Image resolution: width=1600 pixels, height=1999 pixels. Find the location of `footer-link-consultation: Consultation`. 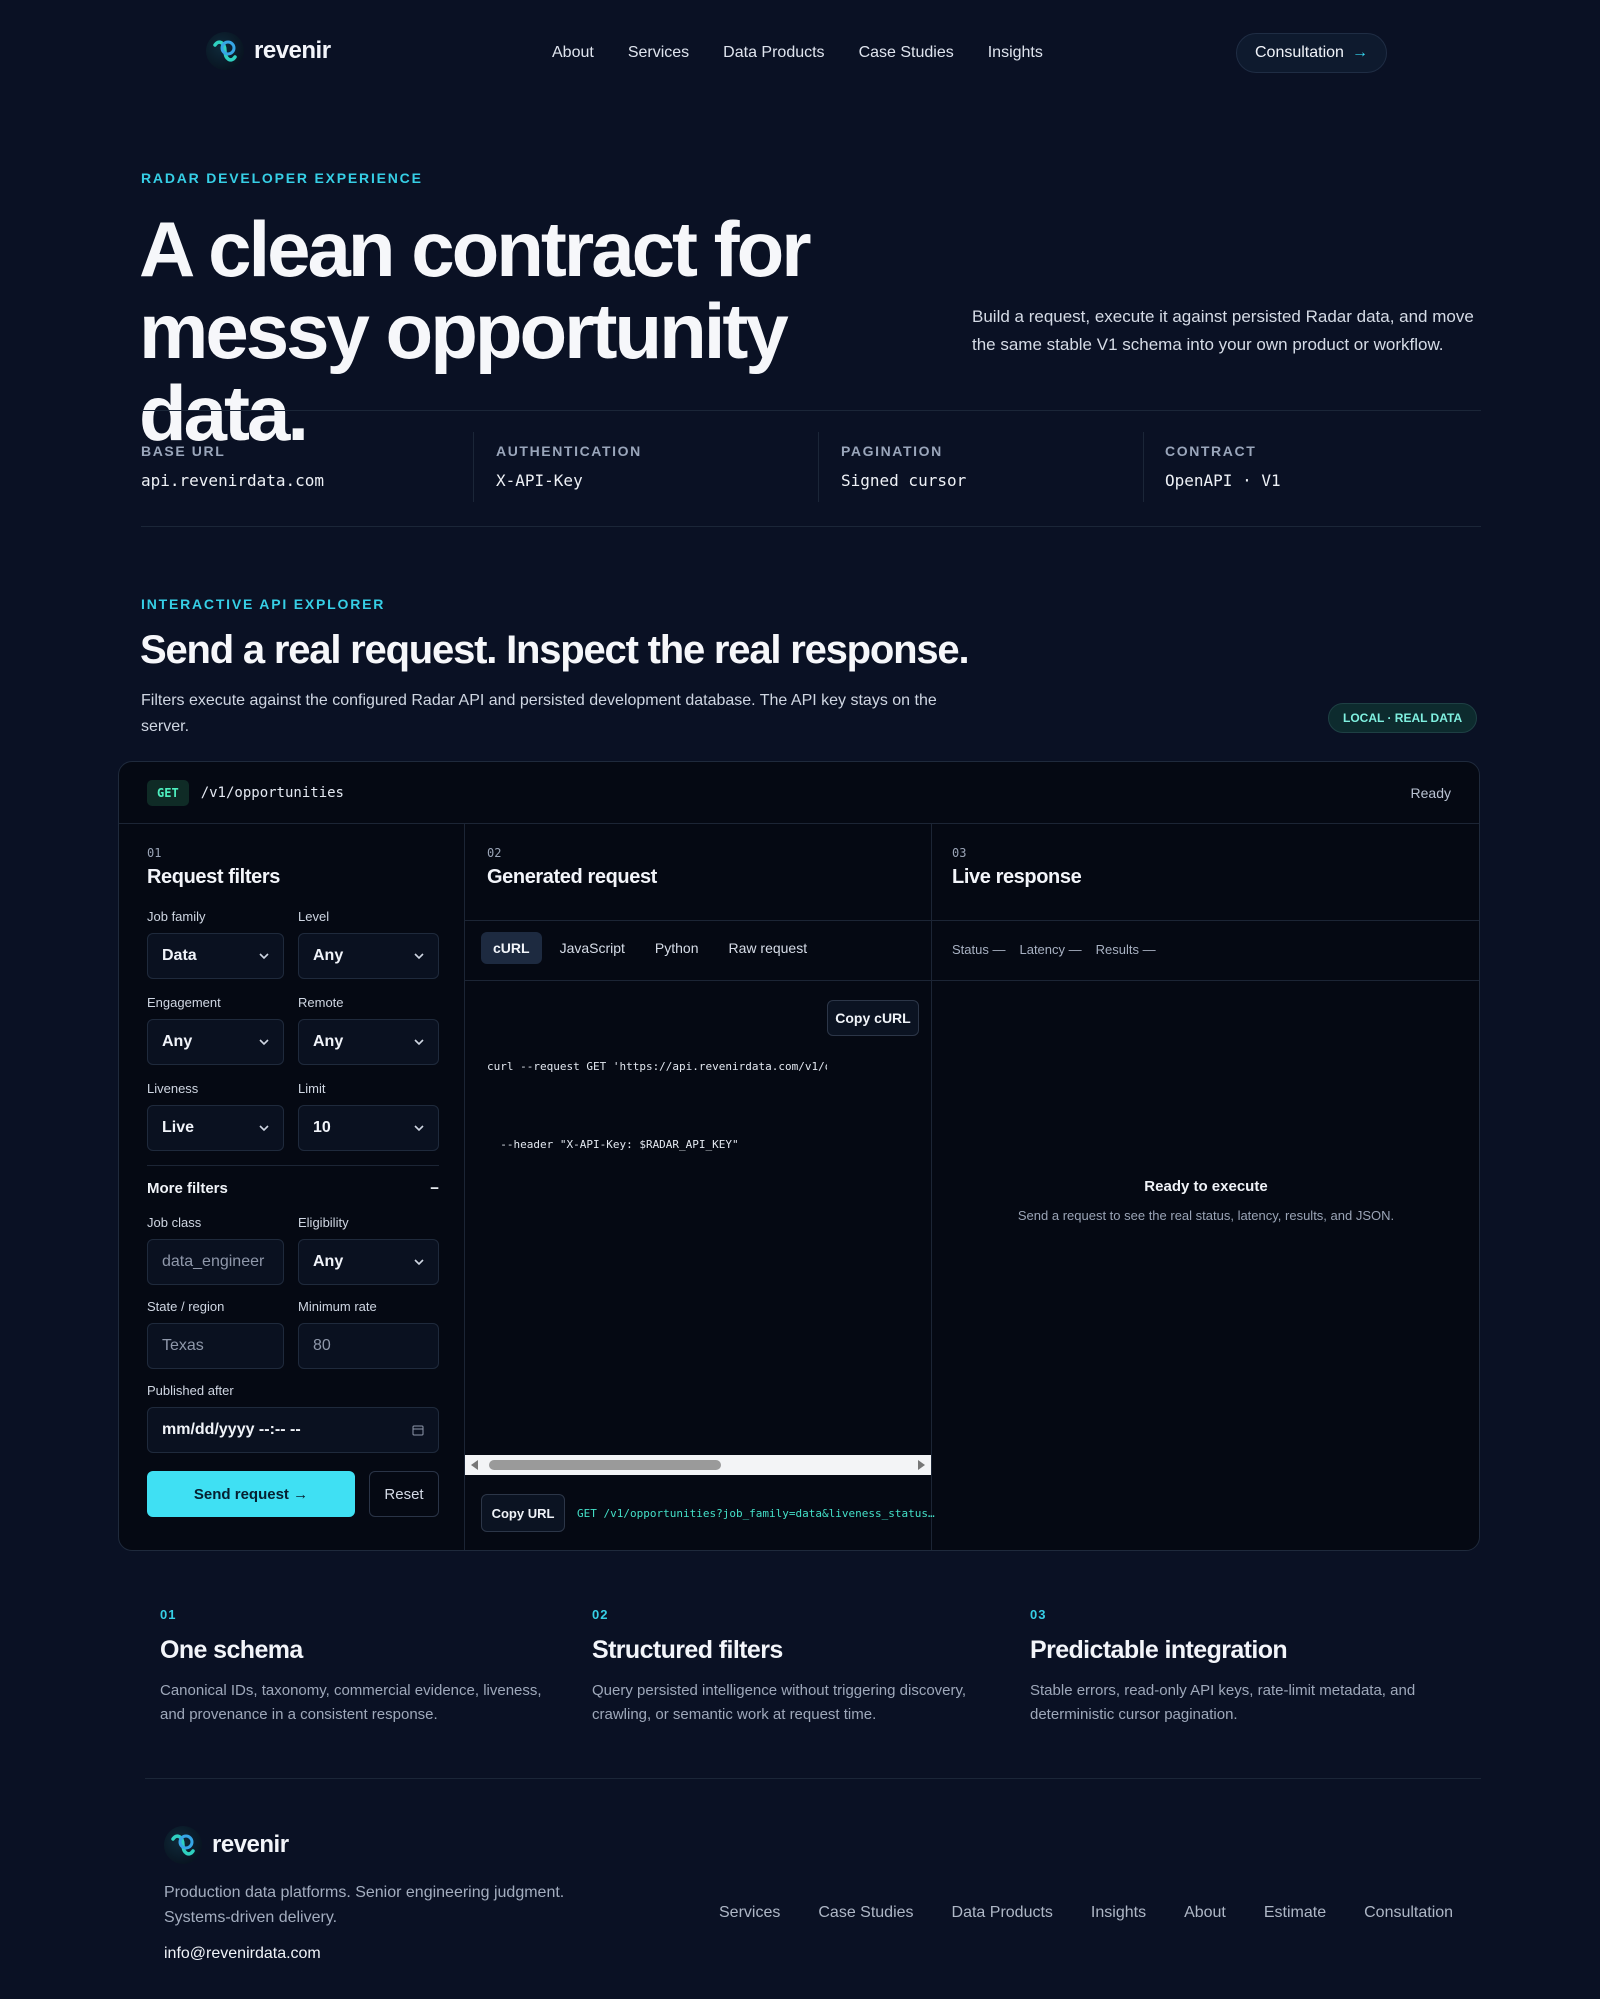

footer-link-consultation: Consultation is located at coordinates (1408, 1913).